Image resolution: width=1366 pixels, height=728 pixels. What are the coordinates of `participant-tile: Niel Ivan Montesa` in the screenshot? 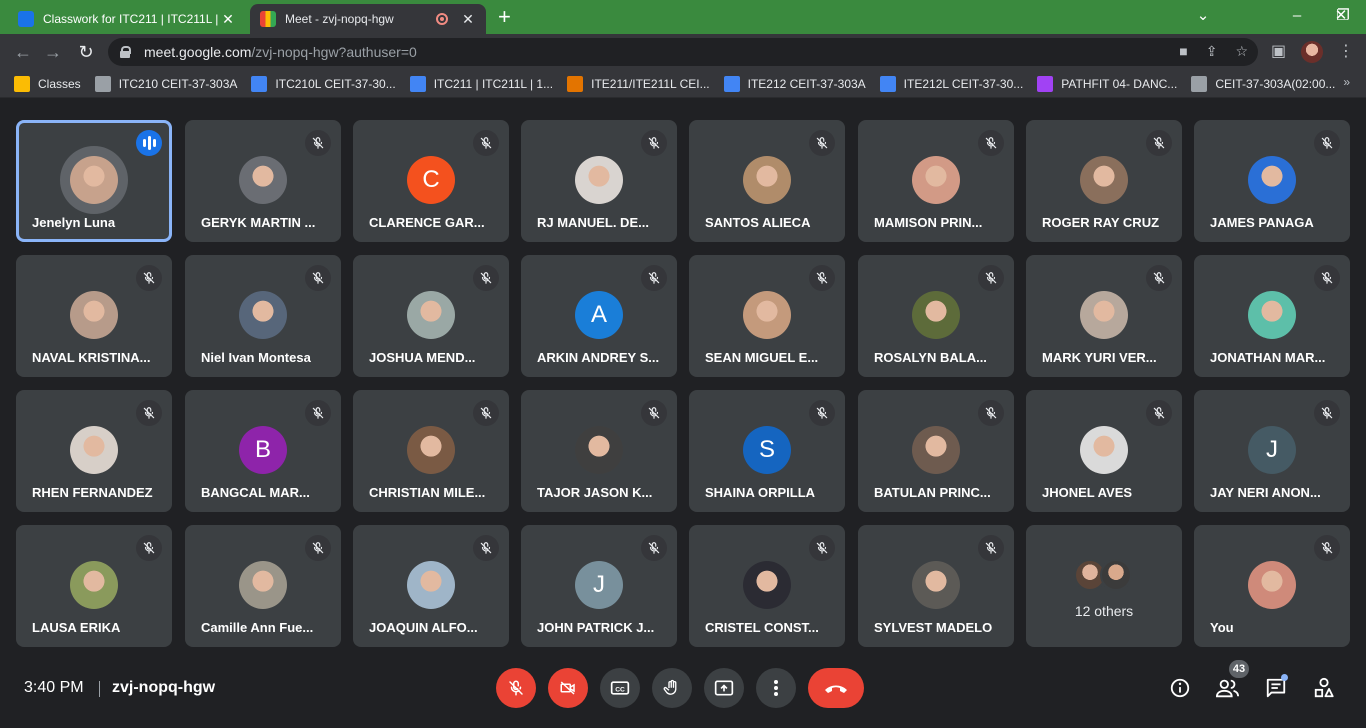 It's located at (263, 316).